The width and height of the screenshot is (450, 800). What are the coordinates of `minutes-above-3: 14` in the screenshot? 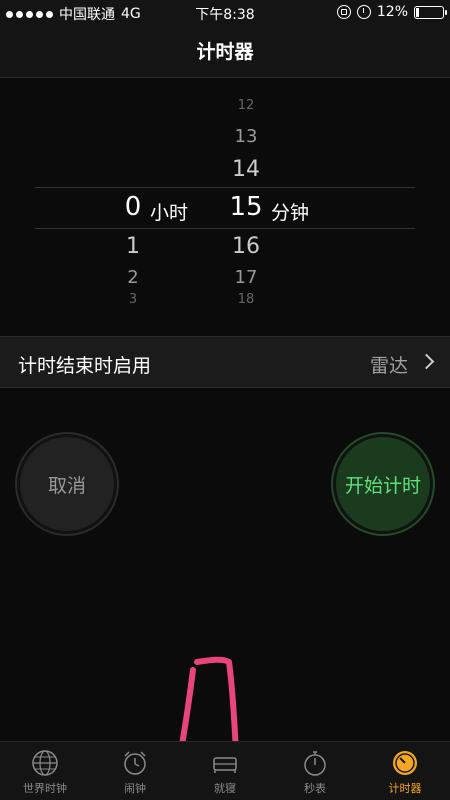 It's located at (246, 169).